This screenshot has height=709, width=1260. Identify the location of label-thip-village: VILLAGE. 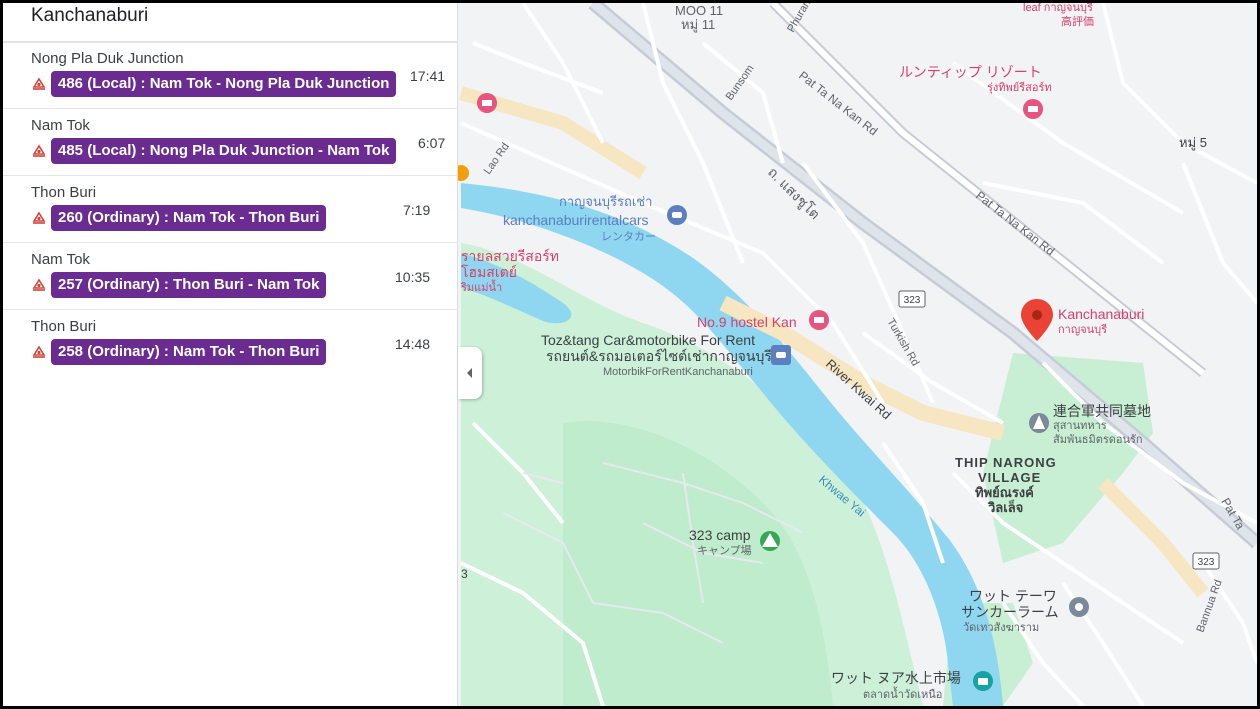
(1009, 477).